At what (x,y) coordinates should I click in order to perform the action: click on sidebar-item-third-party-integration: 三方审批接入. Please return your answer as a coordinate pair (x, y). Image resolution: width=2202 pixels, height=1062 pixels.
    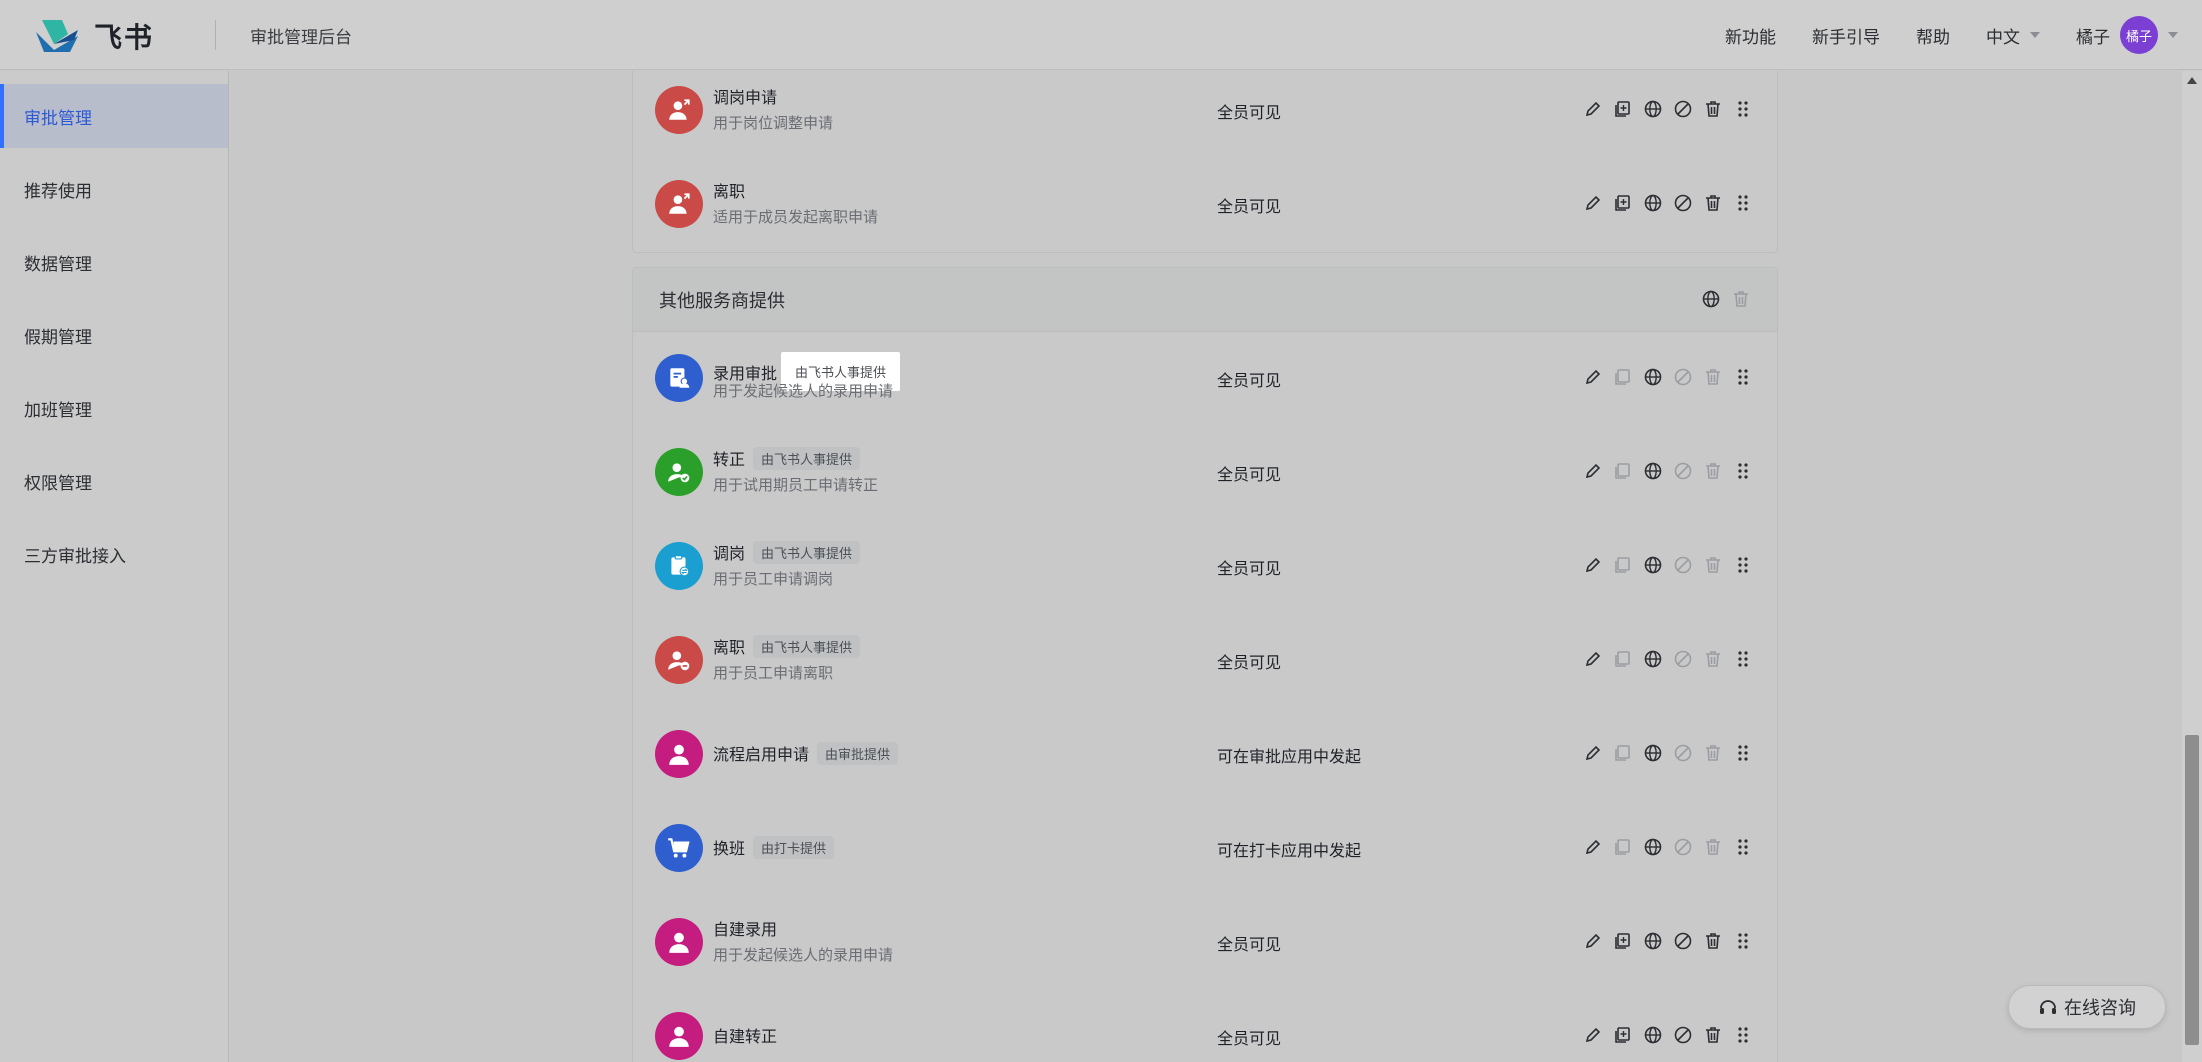
    Looking at the image, I should click on (114, 554).